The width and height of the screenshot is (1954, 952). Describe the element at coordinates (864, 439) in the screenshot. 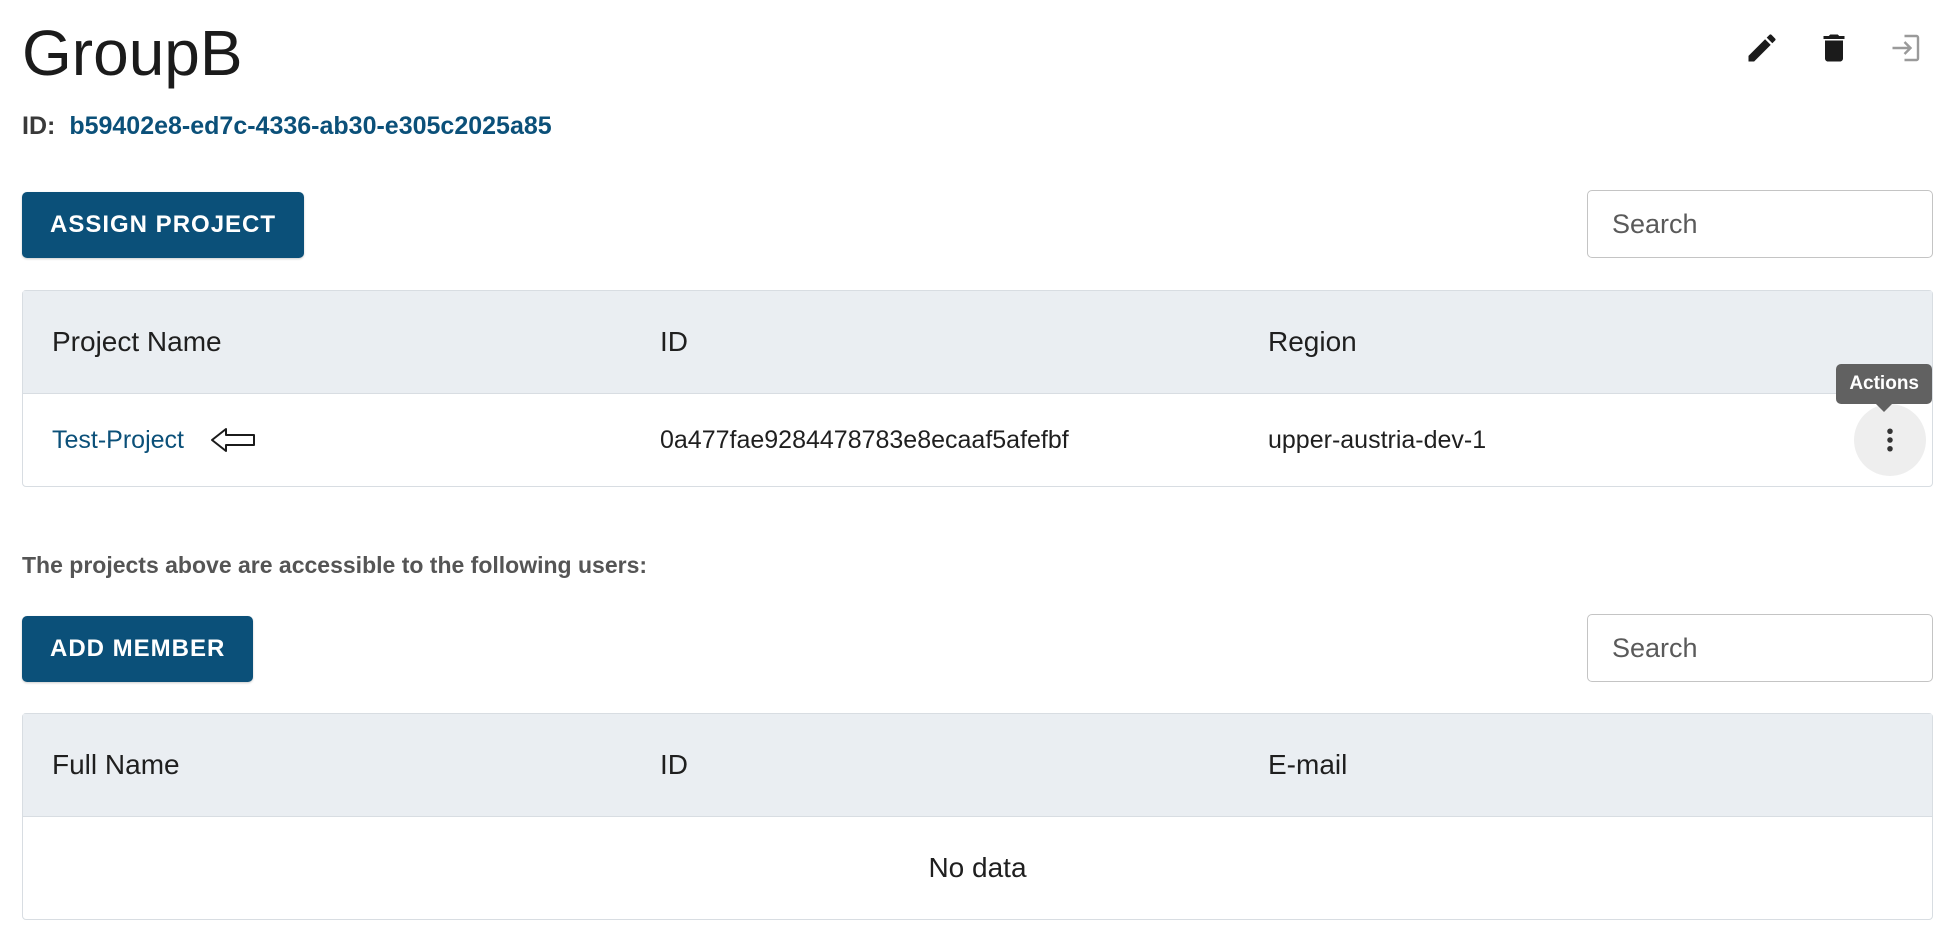

I see `project-id-cell: 0a477fae9284478783e8ecaaf5afefbf` at that location.